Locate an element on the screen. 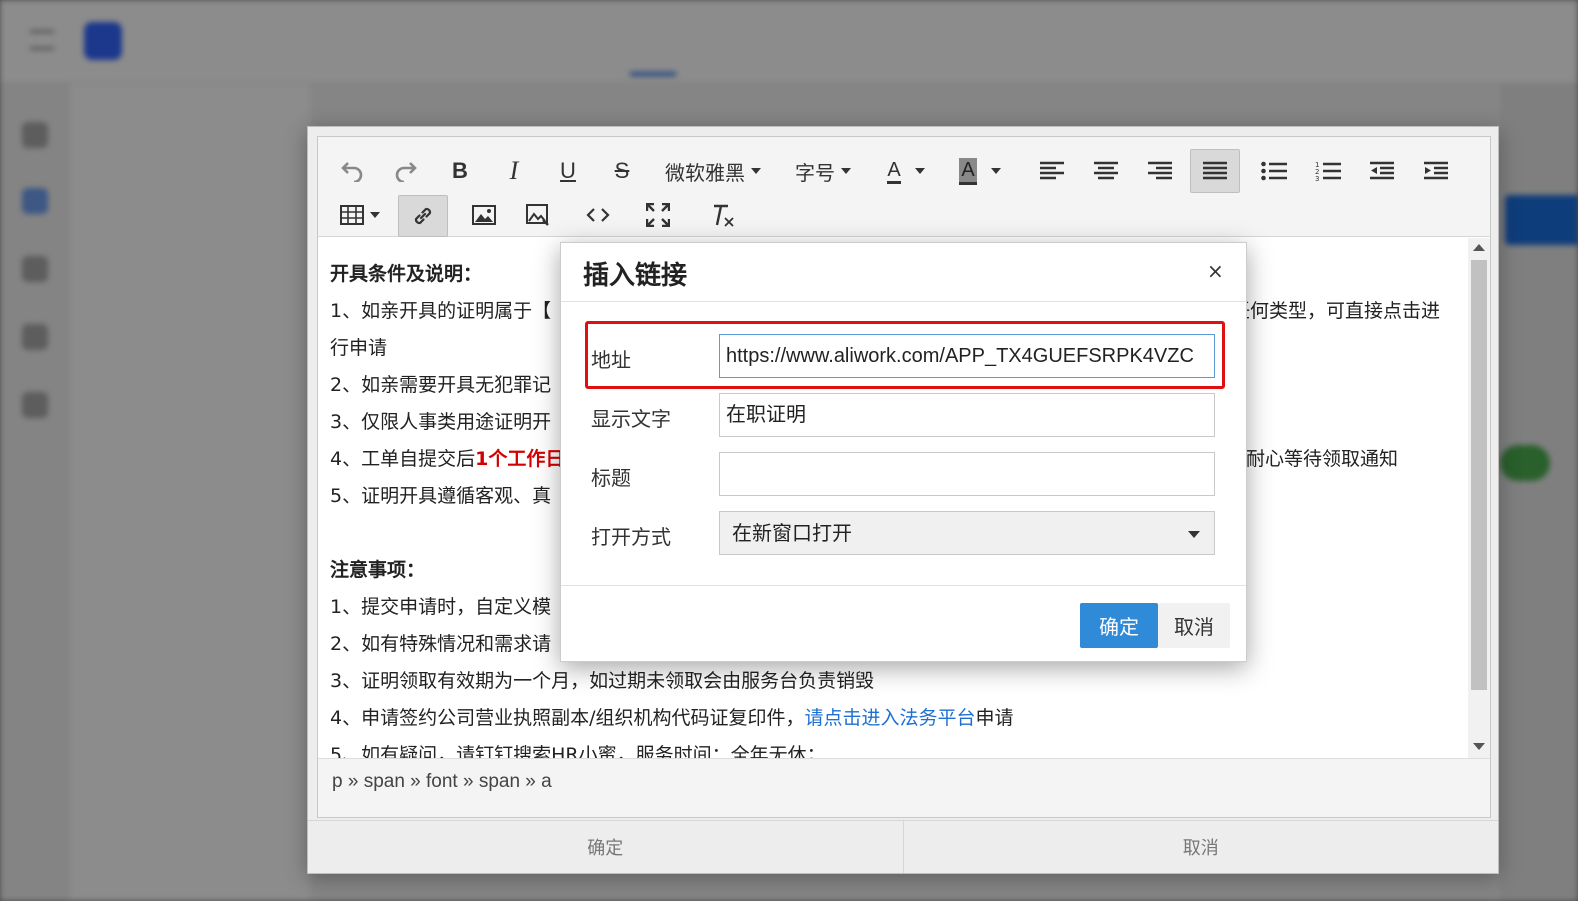  table-button is located at coordinates (360, 215).